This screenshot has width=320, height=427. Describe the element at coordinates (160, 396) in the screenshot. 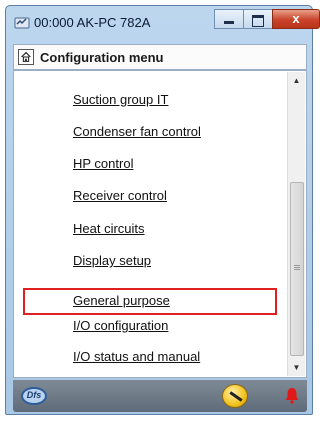

I see `bottom-toolbar: Dfs` at that location.